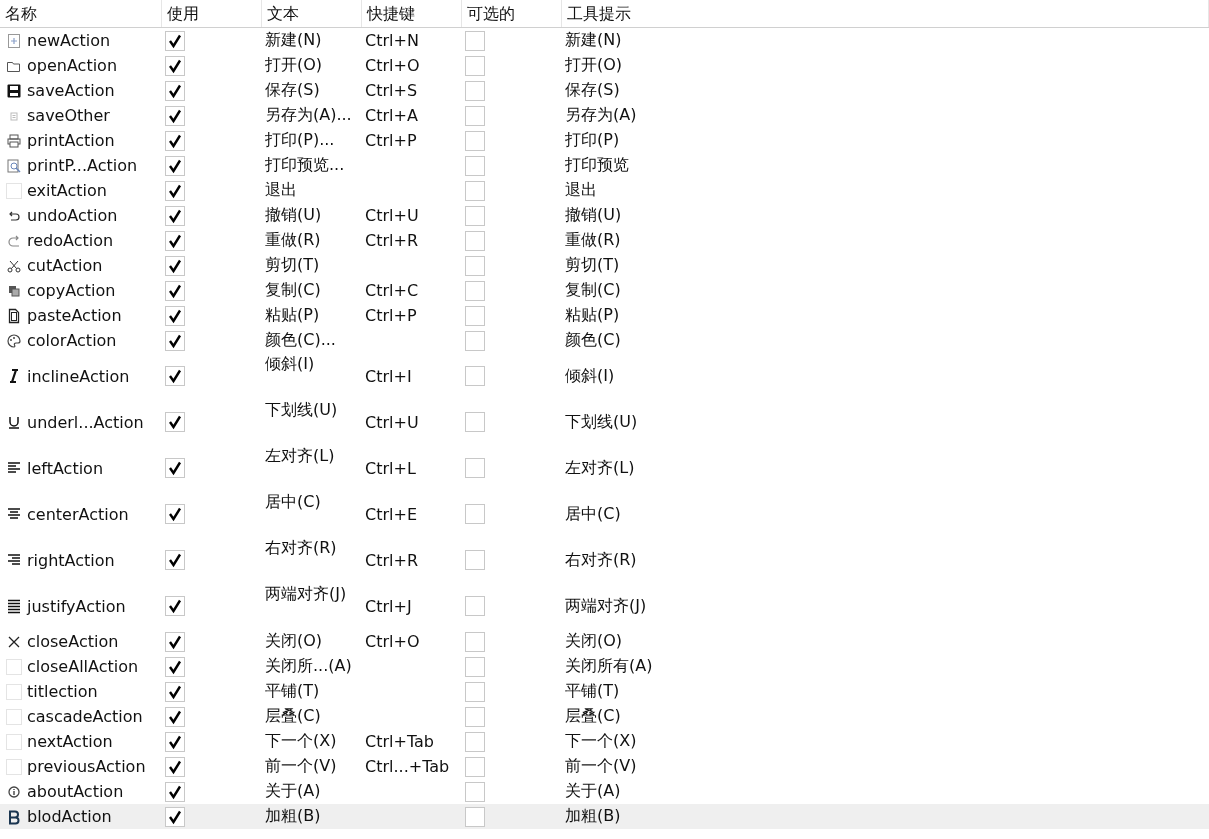 This screenshot has height=839, width=1209. Describe the element at coordinates (604, 514) in the screenshot. I see `table-row: centerAction 居中(C) Ctrl+E 居中(C)` at that location.